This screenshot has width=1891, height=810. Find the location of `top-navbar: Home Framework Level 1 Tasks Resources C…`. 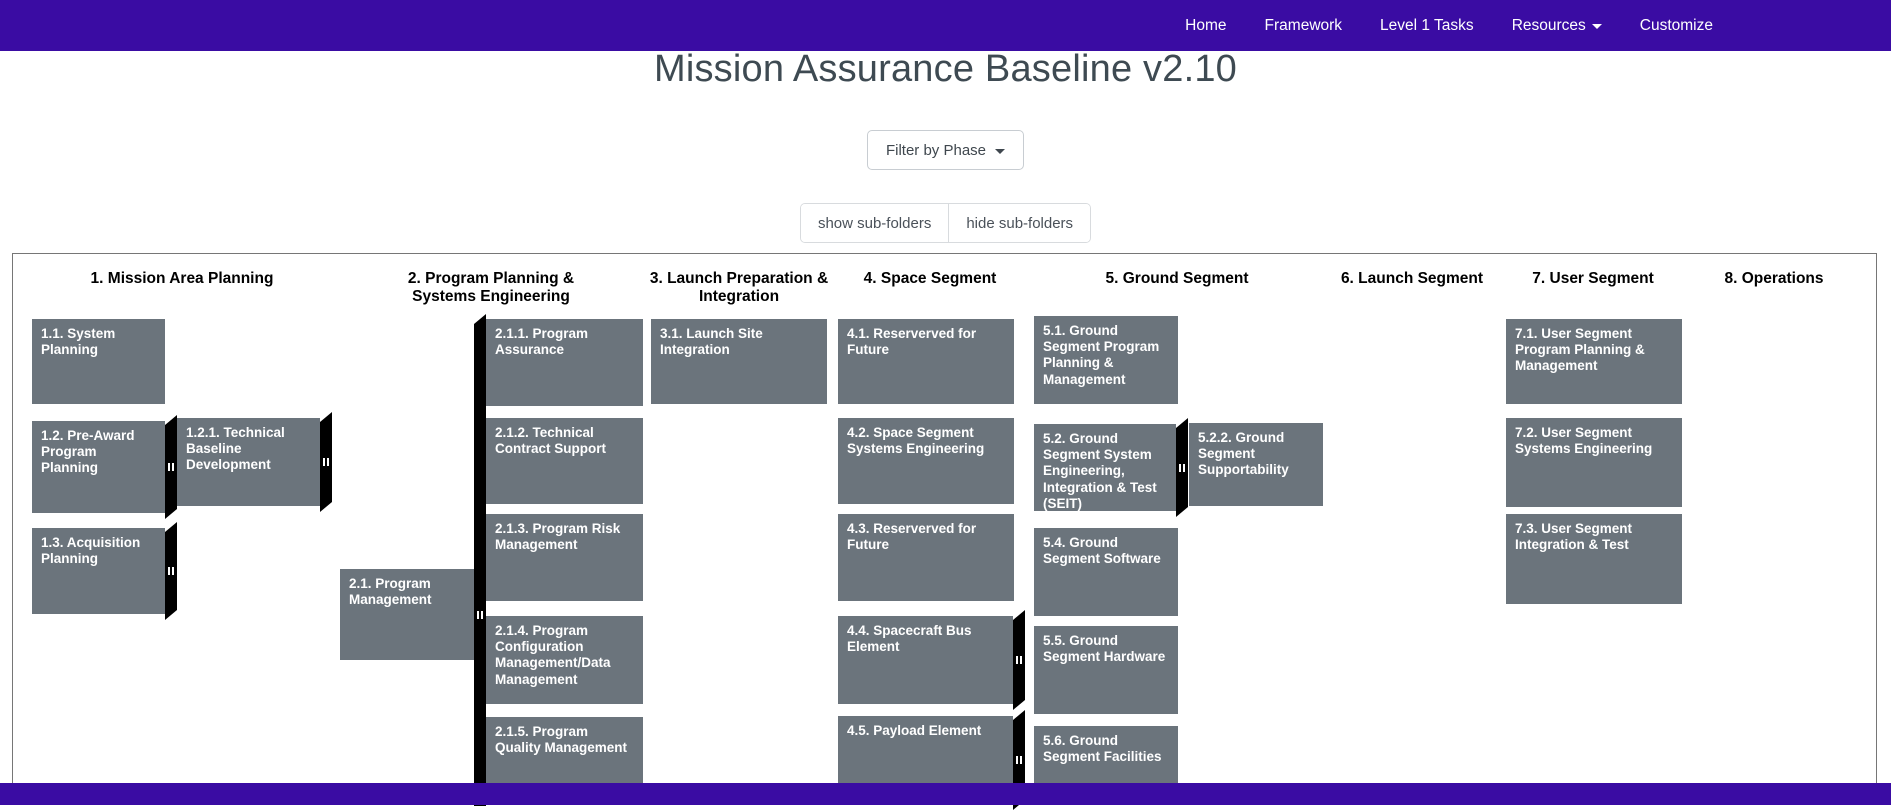

top-navbar: Home Framework Level 1 Tasks Resources C… is located at coordinates (945, 25).